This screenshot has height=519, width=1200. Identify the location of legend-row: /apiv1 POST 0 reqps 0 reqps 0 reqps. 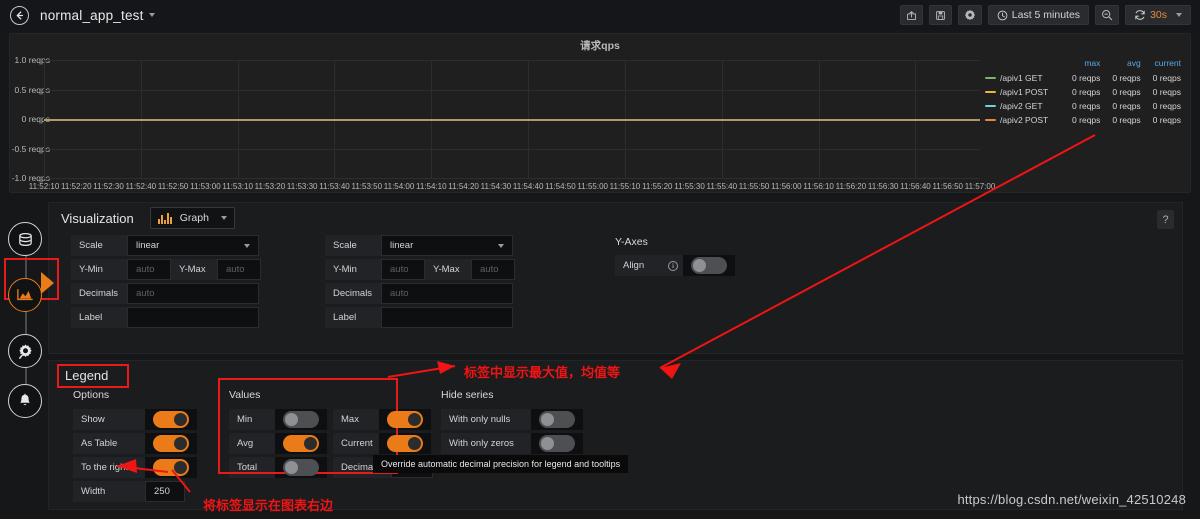
(1083, 92).